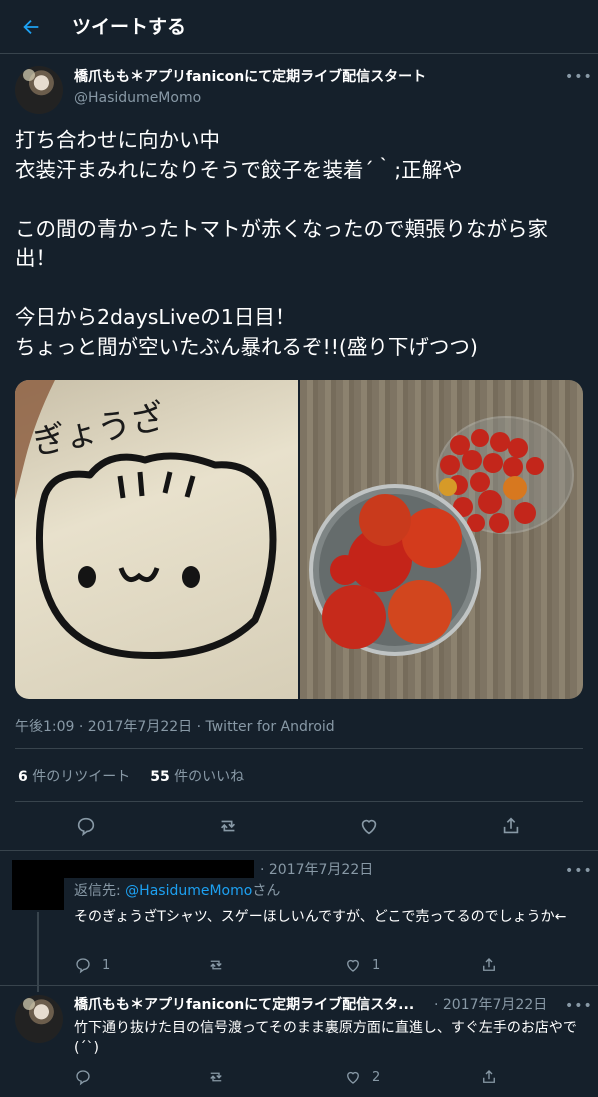  What do you see at coordinates (362, 965) in the screenshot?
I see `like-button: 1` at bounding box center [362, 965].